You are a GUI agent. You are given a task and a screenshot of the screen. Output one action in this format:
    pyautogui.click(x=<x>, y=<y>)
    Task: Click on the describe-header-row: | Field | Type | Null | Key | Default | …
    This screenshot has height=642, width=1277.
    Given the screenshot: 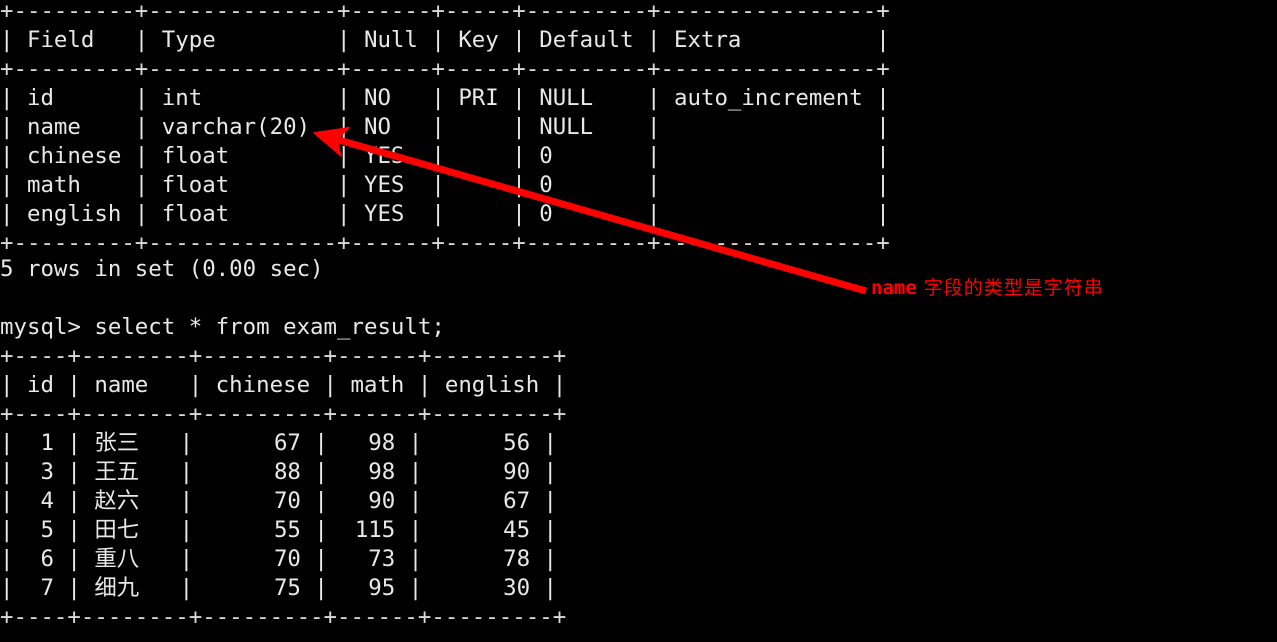 What is the action you would take?
    pyautogui.click(x=445, y=40)
    